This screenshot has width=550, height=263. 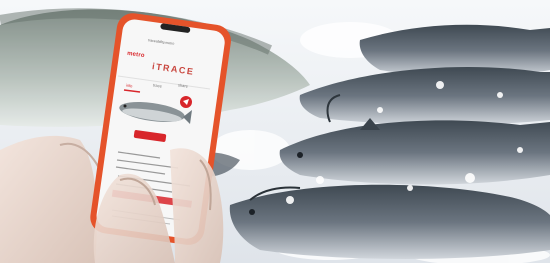 I want to click on share-icon, so click(x=186, y=102).